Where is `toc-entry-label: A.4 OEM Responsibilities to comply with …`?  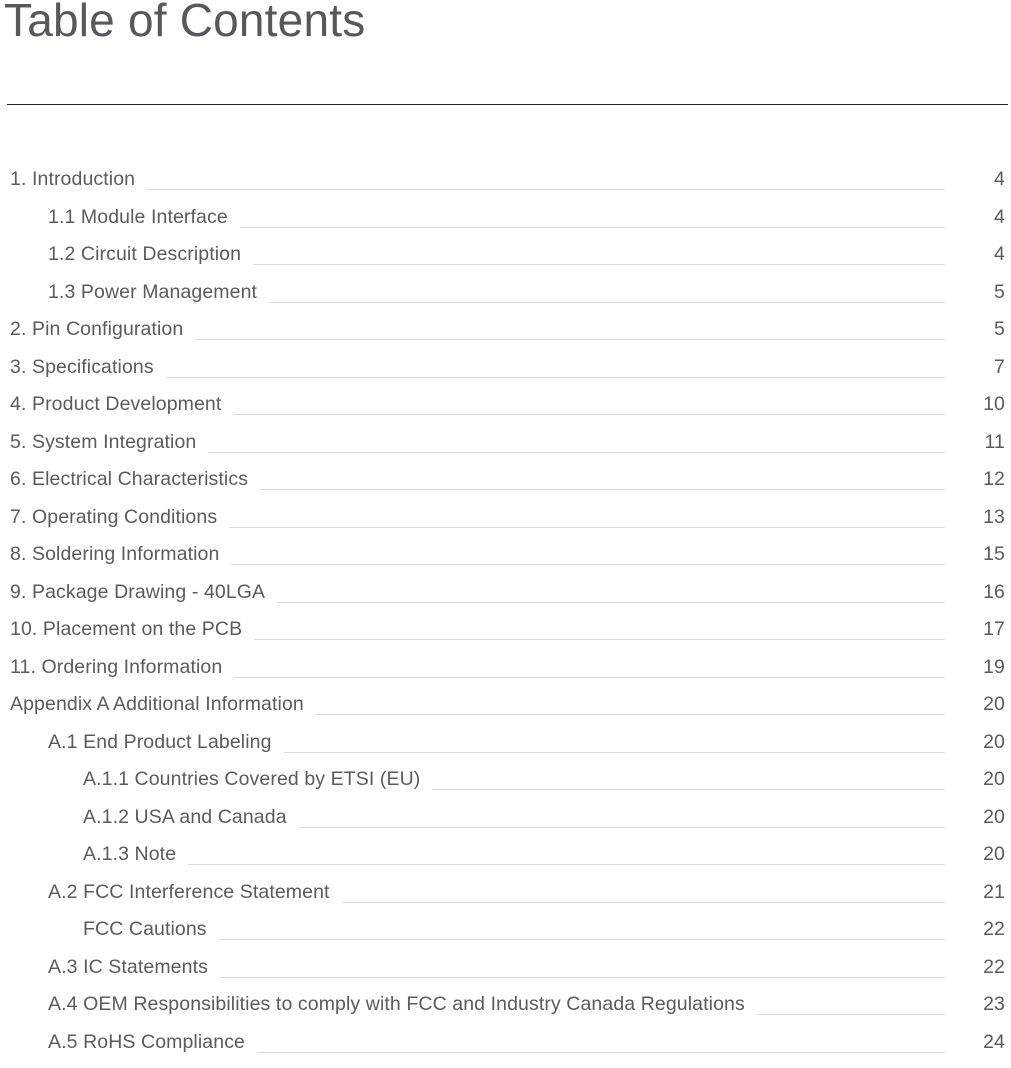
toc-entry-label: A.4 OEM Responsibilities to comply with … is located at coordinates (402, 1004).